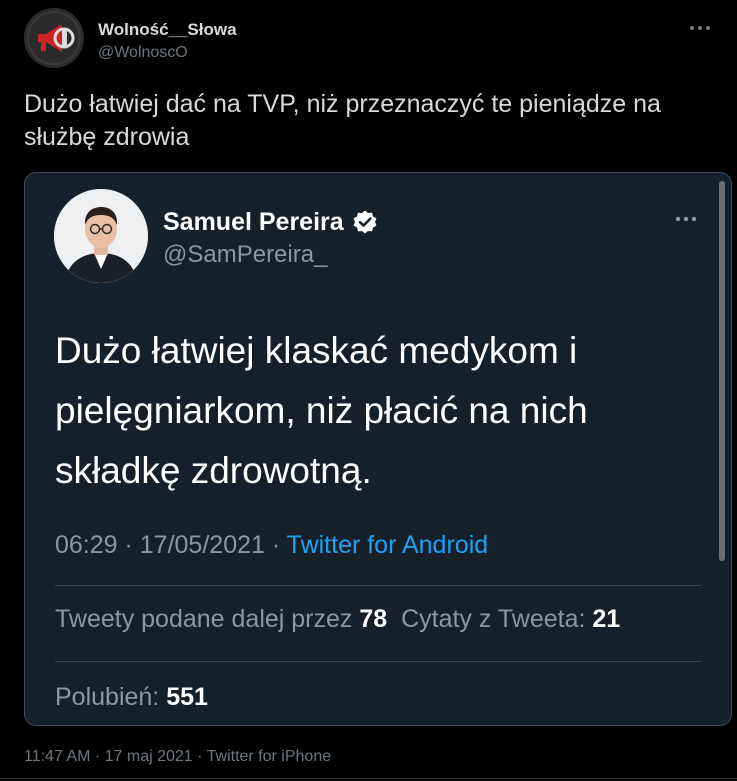 Image resolution: width=737 pixels, height=781 pixels. I want to click on megaphone-icon, so click(54, 38).